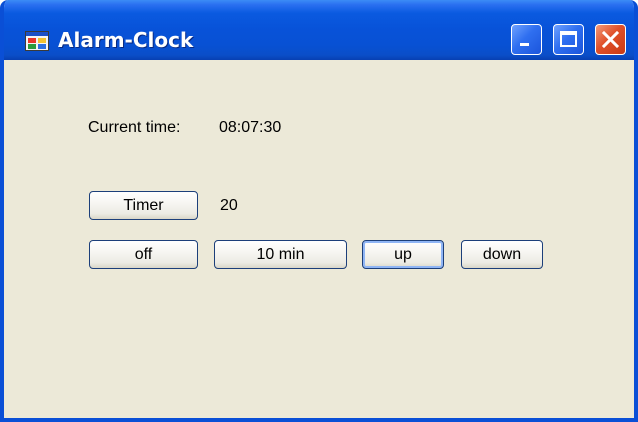  What do you see at coordinates (403, 254) in the screenshot?
I see `up-button: up` at bounding box center [403, 254].